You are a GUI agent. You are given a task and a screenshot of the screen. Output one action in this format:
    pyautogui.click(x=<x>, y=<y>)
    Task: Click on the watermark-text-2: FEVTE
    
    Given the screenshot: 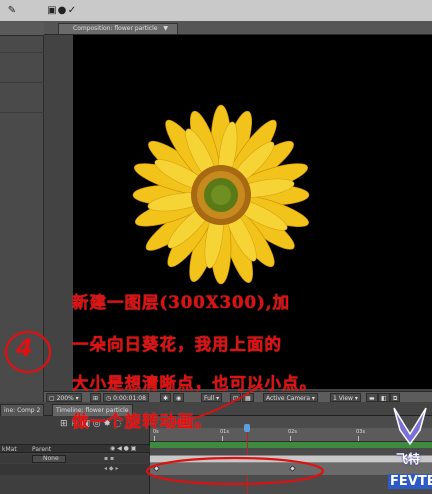 What is the action you would take?
    pyautogui.click(x=410, y=481)
    